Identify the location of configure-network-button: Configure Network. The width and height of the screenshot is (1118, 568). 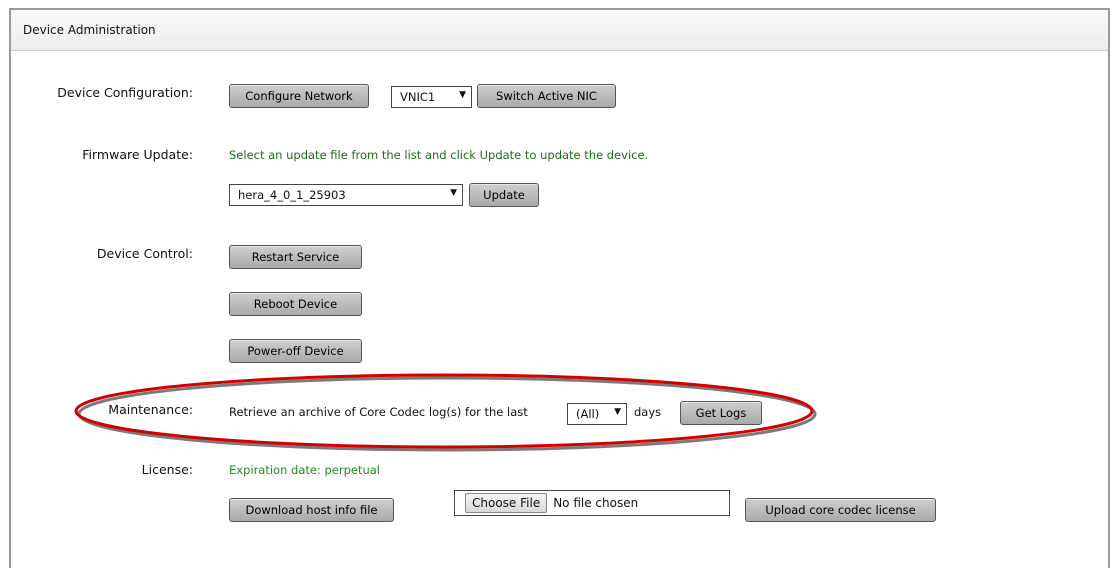
(299, 96).